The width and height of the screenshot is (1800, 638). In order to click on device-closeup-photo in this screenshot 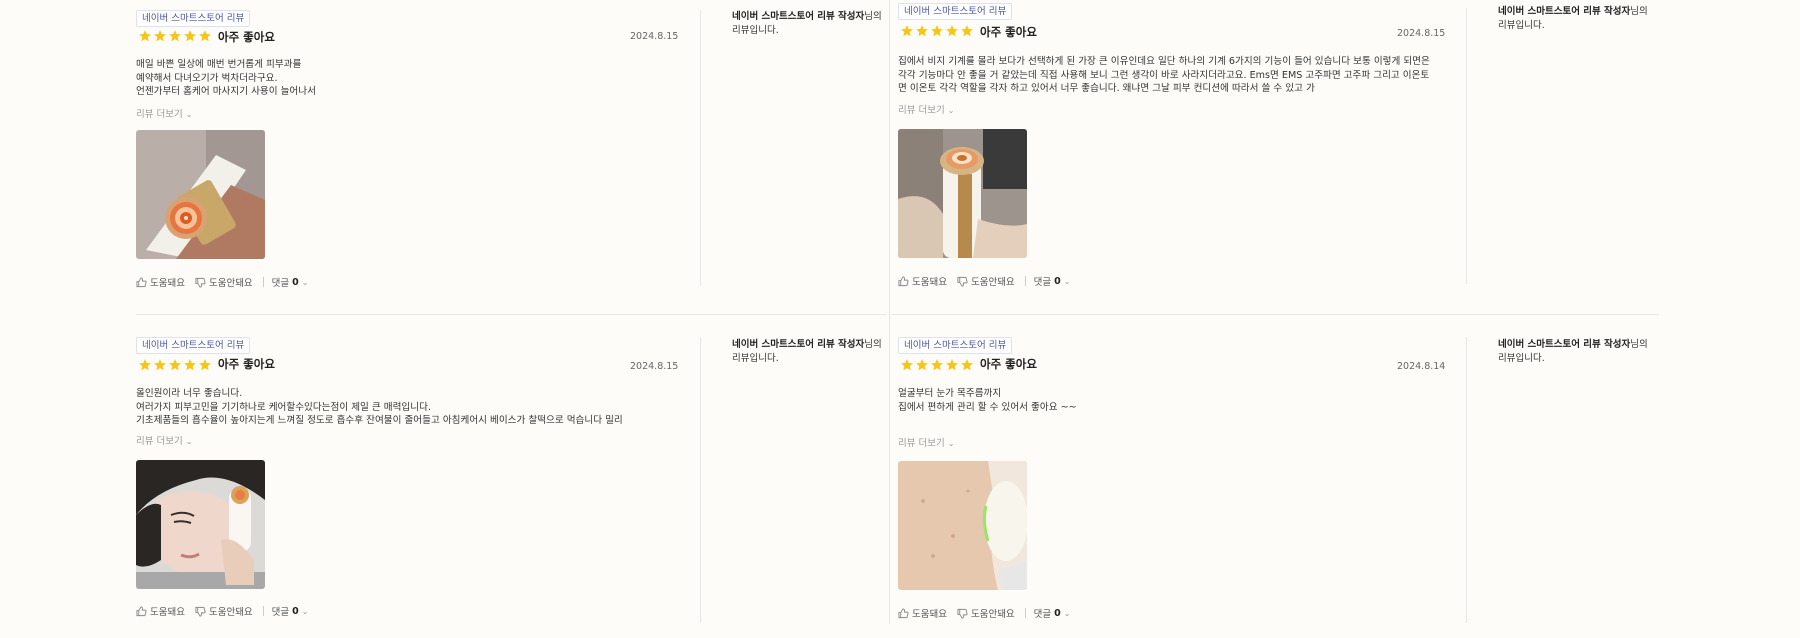, I will do `click(200, 194)`.